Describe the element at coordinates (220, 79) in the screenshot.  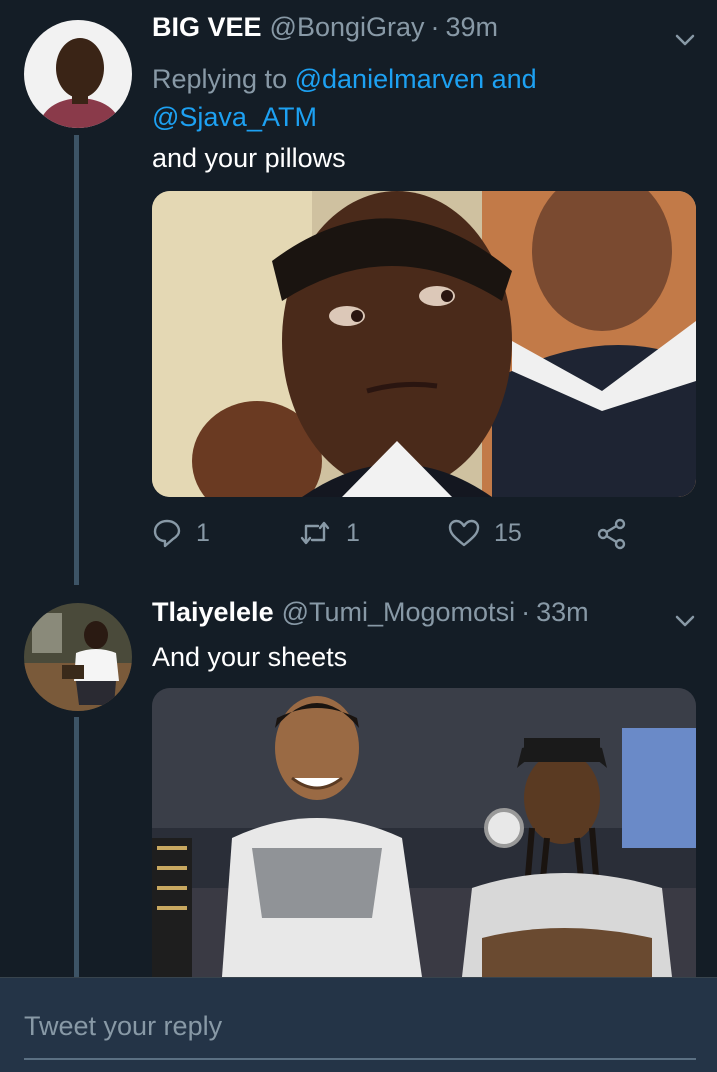
I see `replying-to-label: Replying to` at that location.